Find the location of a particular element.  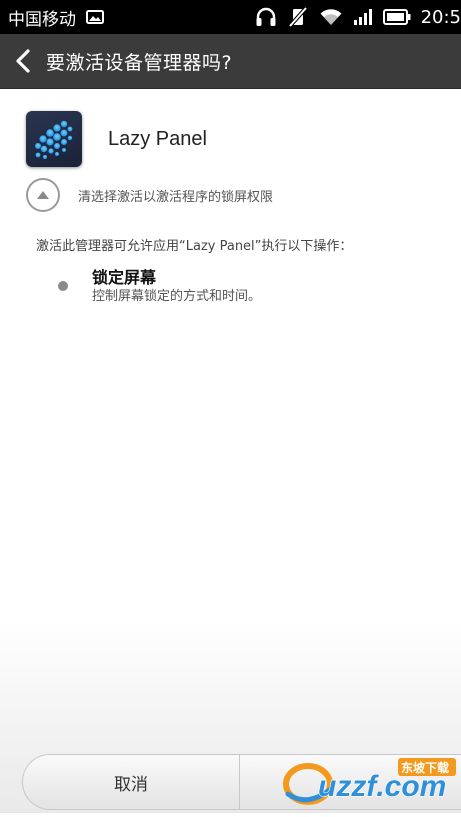

cancel-button: 取消 is located at coordinates (131, 782).